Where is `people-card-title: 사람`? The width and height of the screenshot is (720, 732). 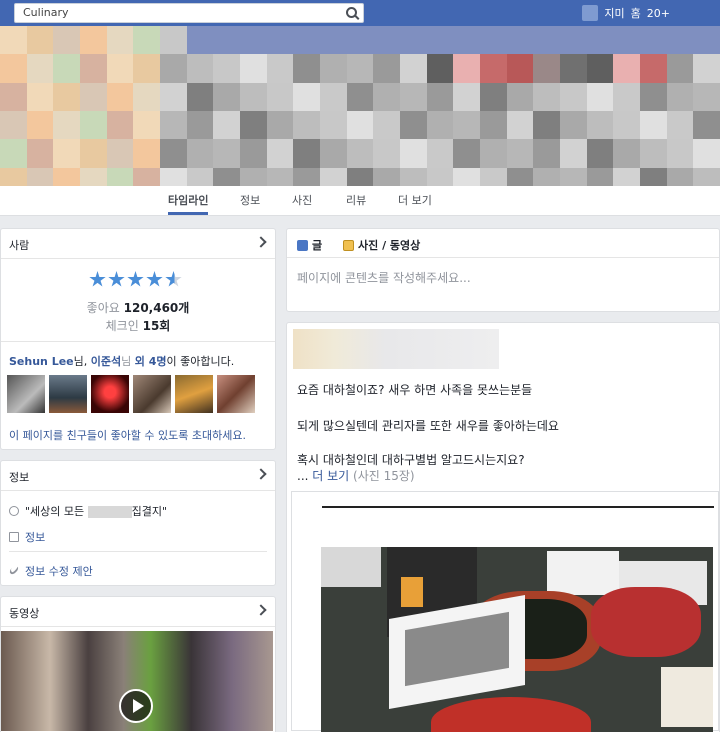
people-card-title: 사람 is located at coordinates (19, 245).